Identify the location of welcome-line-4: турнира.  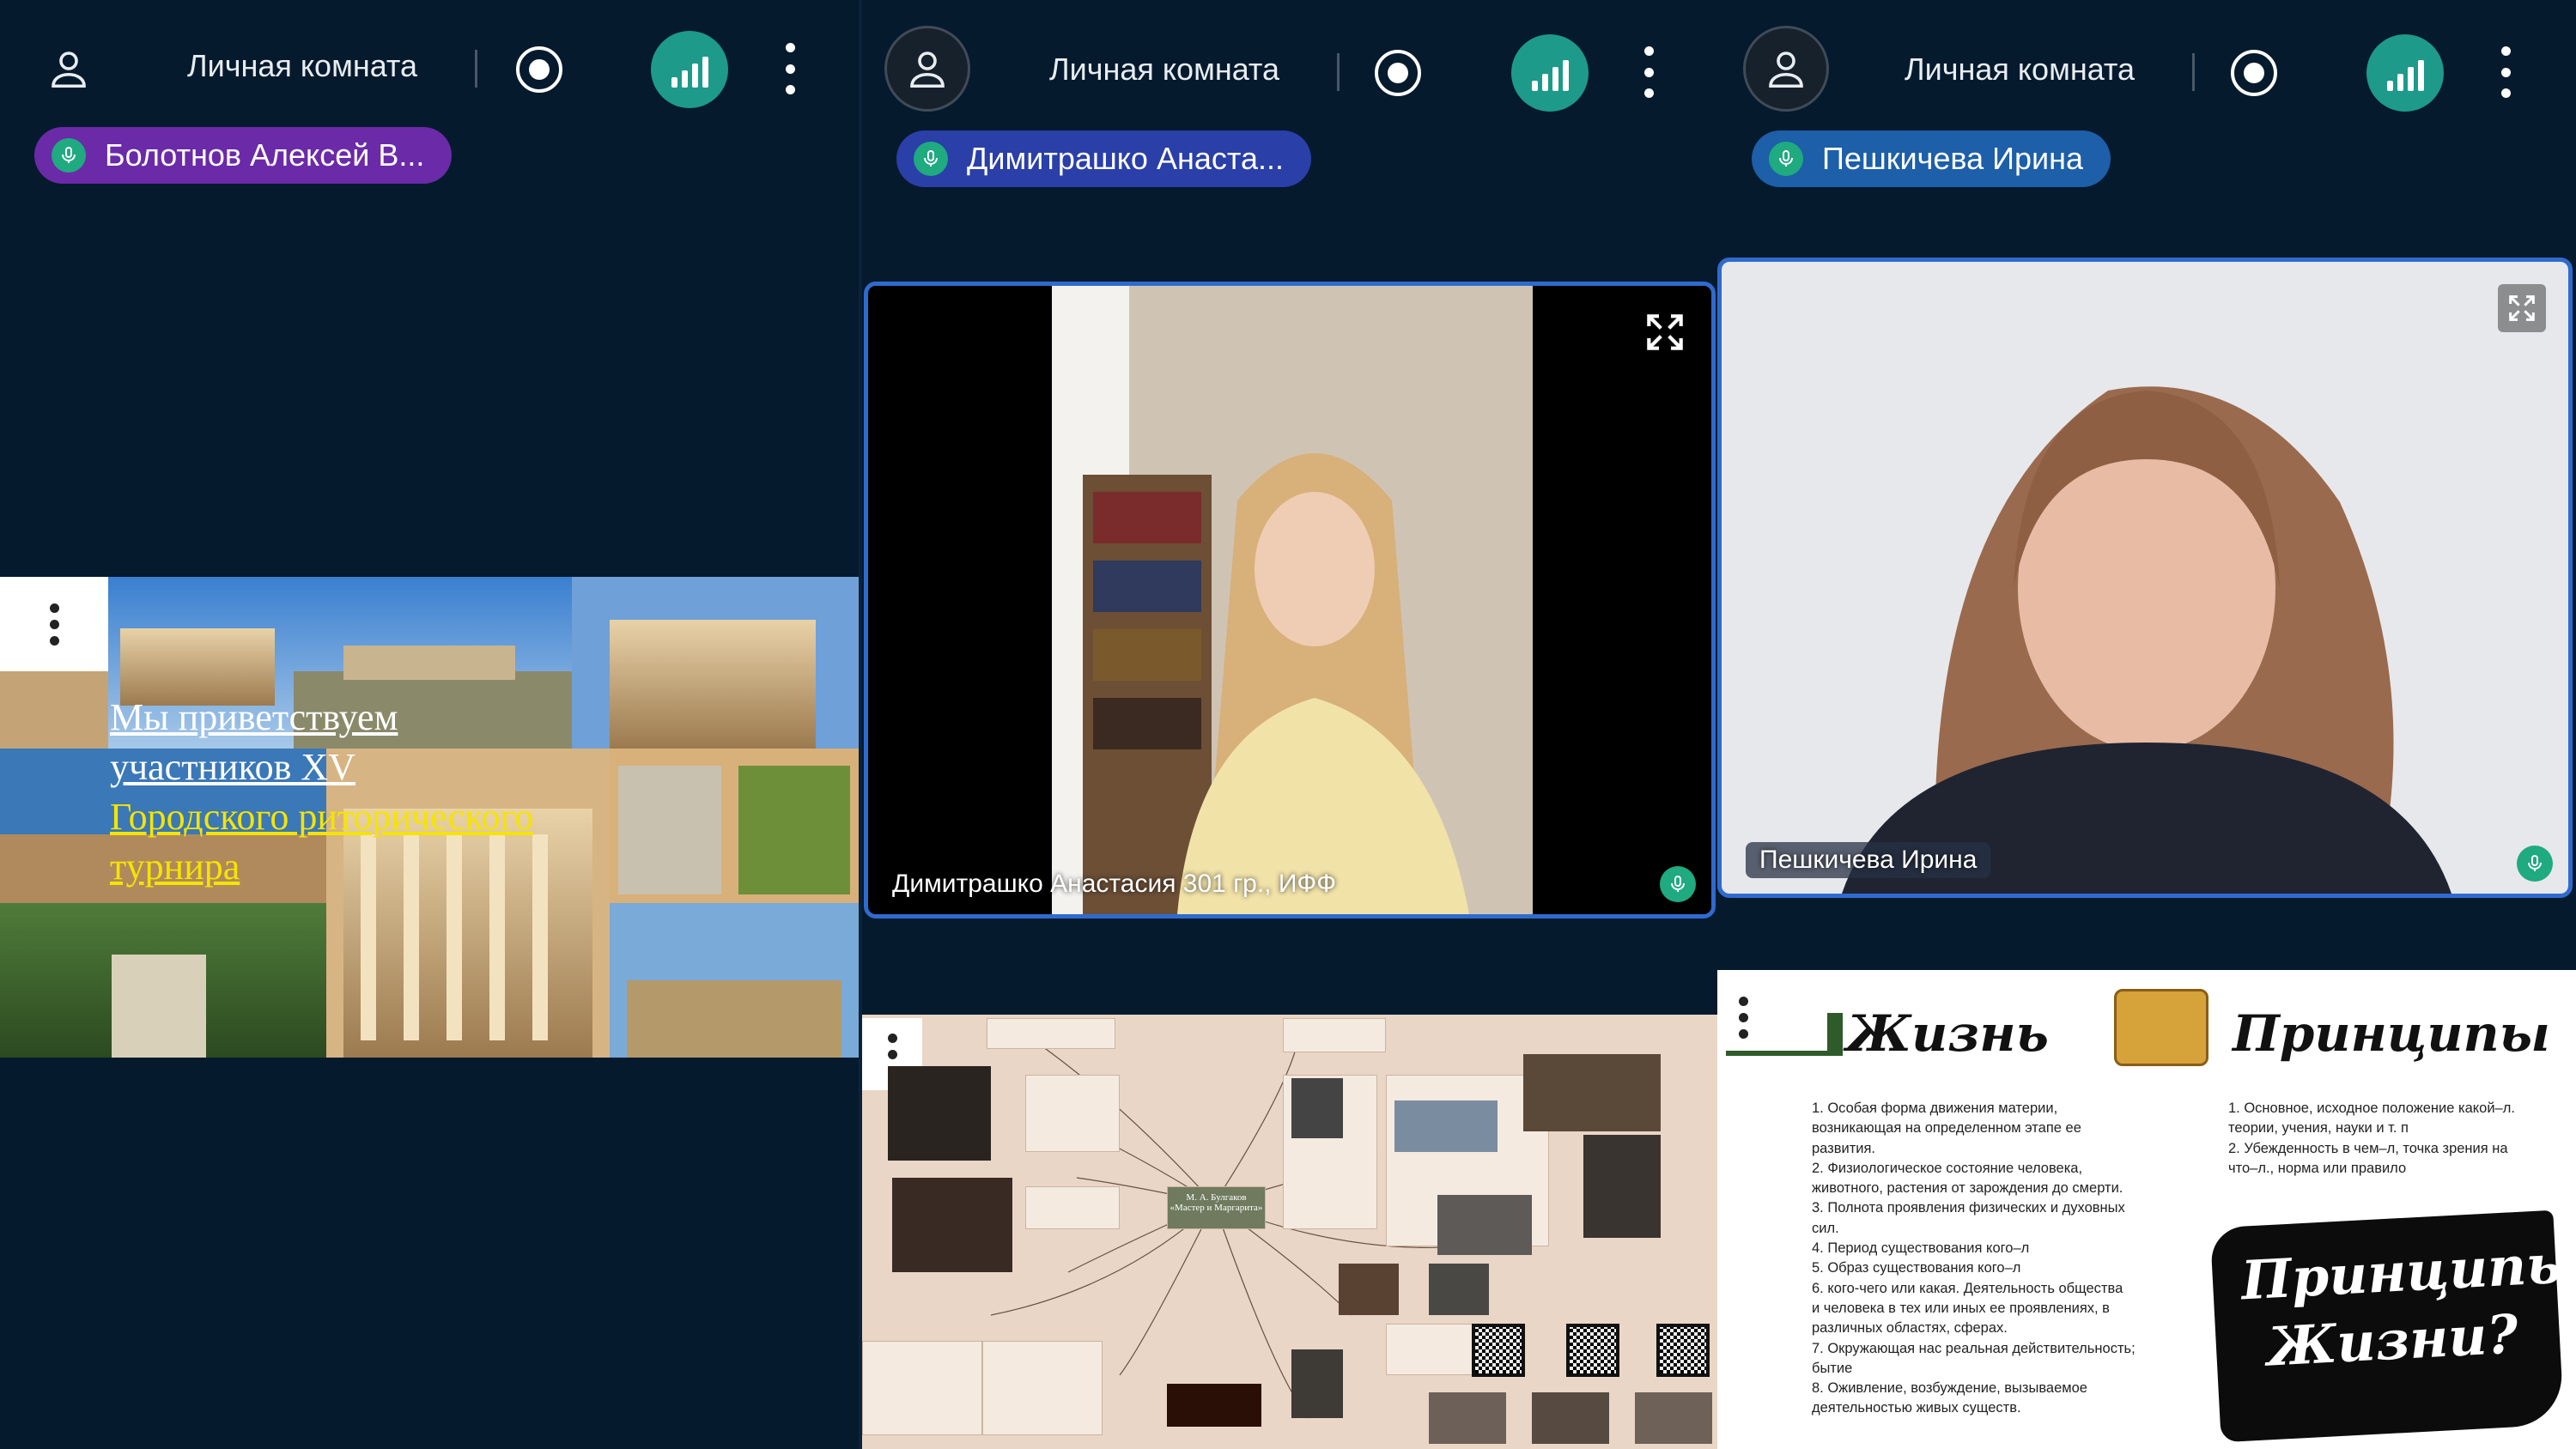
(175, 867).